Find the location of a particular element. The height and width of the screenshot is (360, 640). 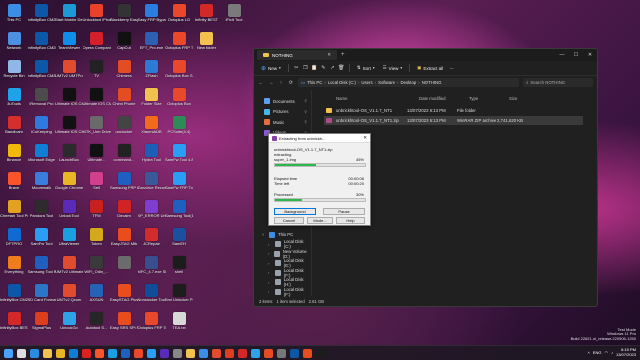

desktop-icon: Brave is located at coordinates (14, 184).